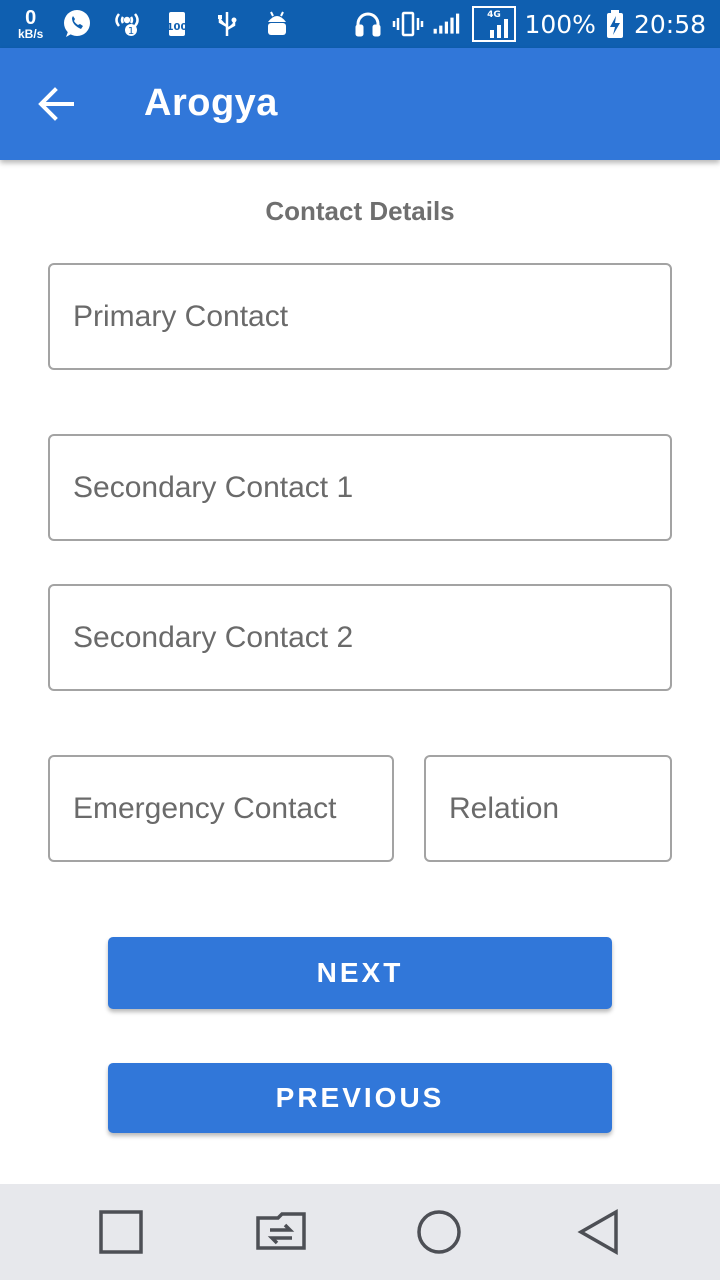  Describe the element at coordinates (131, 31) in the screenshot. I see `svg-text: 1` at that location.